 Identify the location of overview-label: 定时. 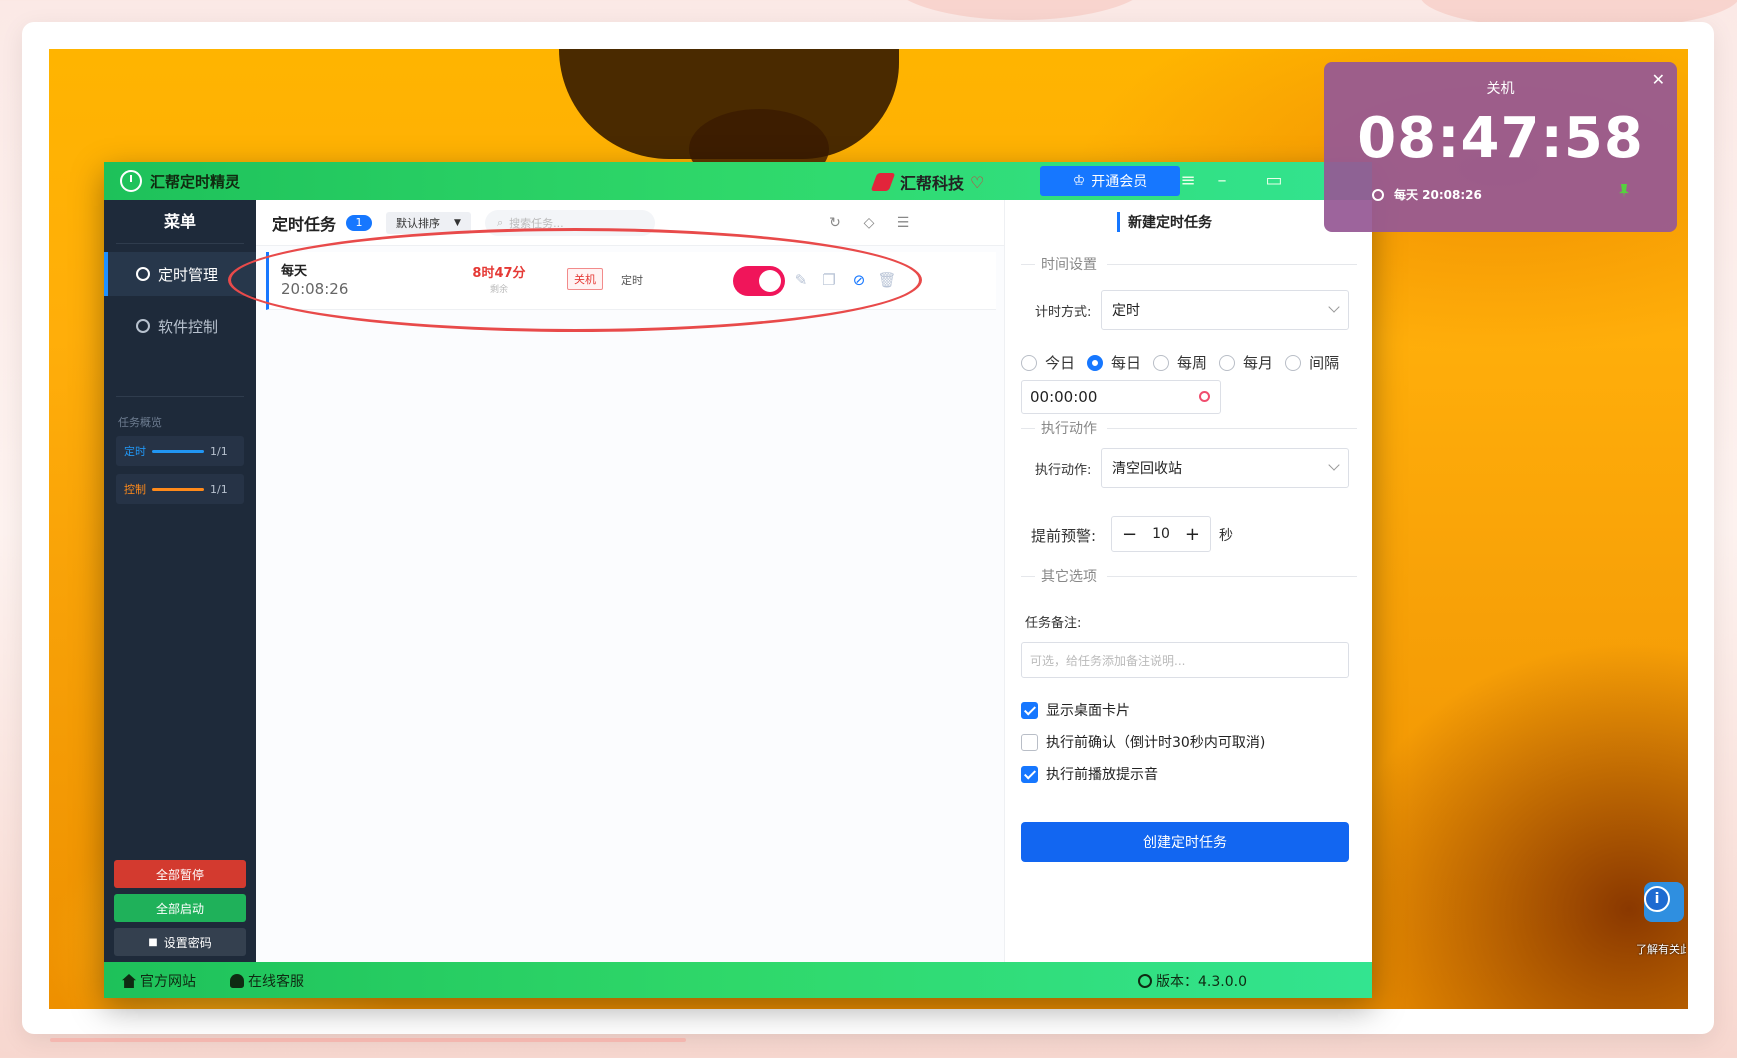
(135, 451).